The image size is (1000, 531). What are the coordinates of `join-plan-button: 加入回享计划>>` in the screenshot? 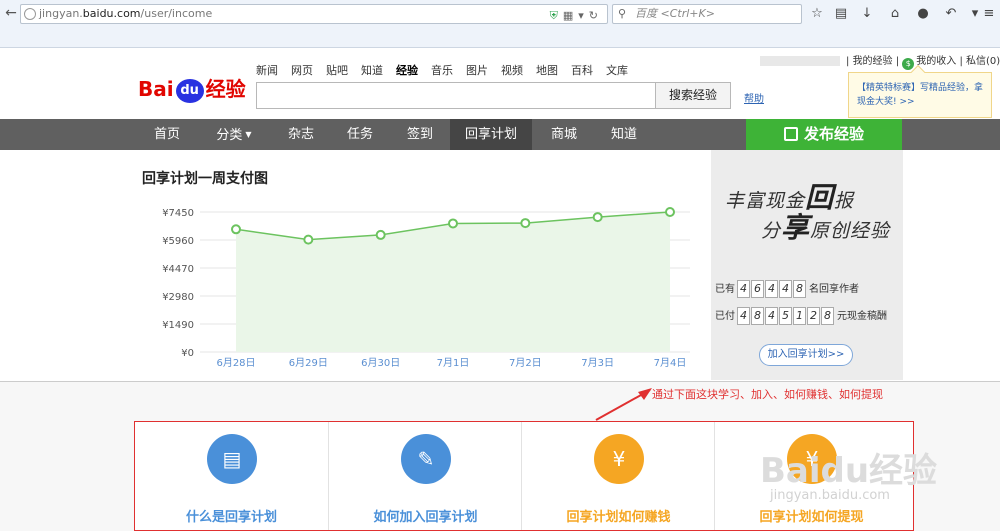 It's located at (806, 355).